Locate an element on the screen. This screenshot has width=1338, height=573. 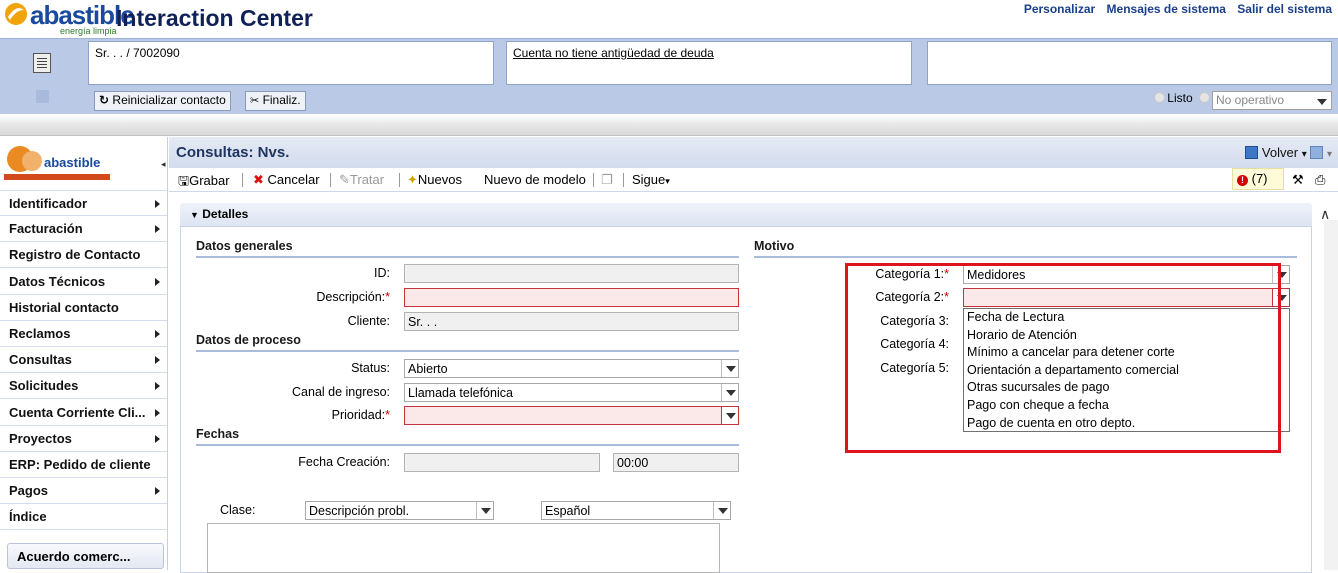
collapse-sidebar-icon: ◂ is located at coordinates (163, 164).